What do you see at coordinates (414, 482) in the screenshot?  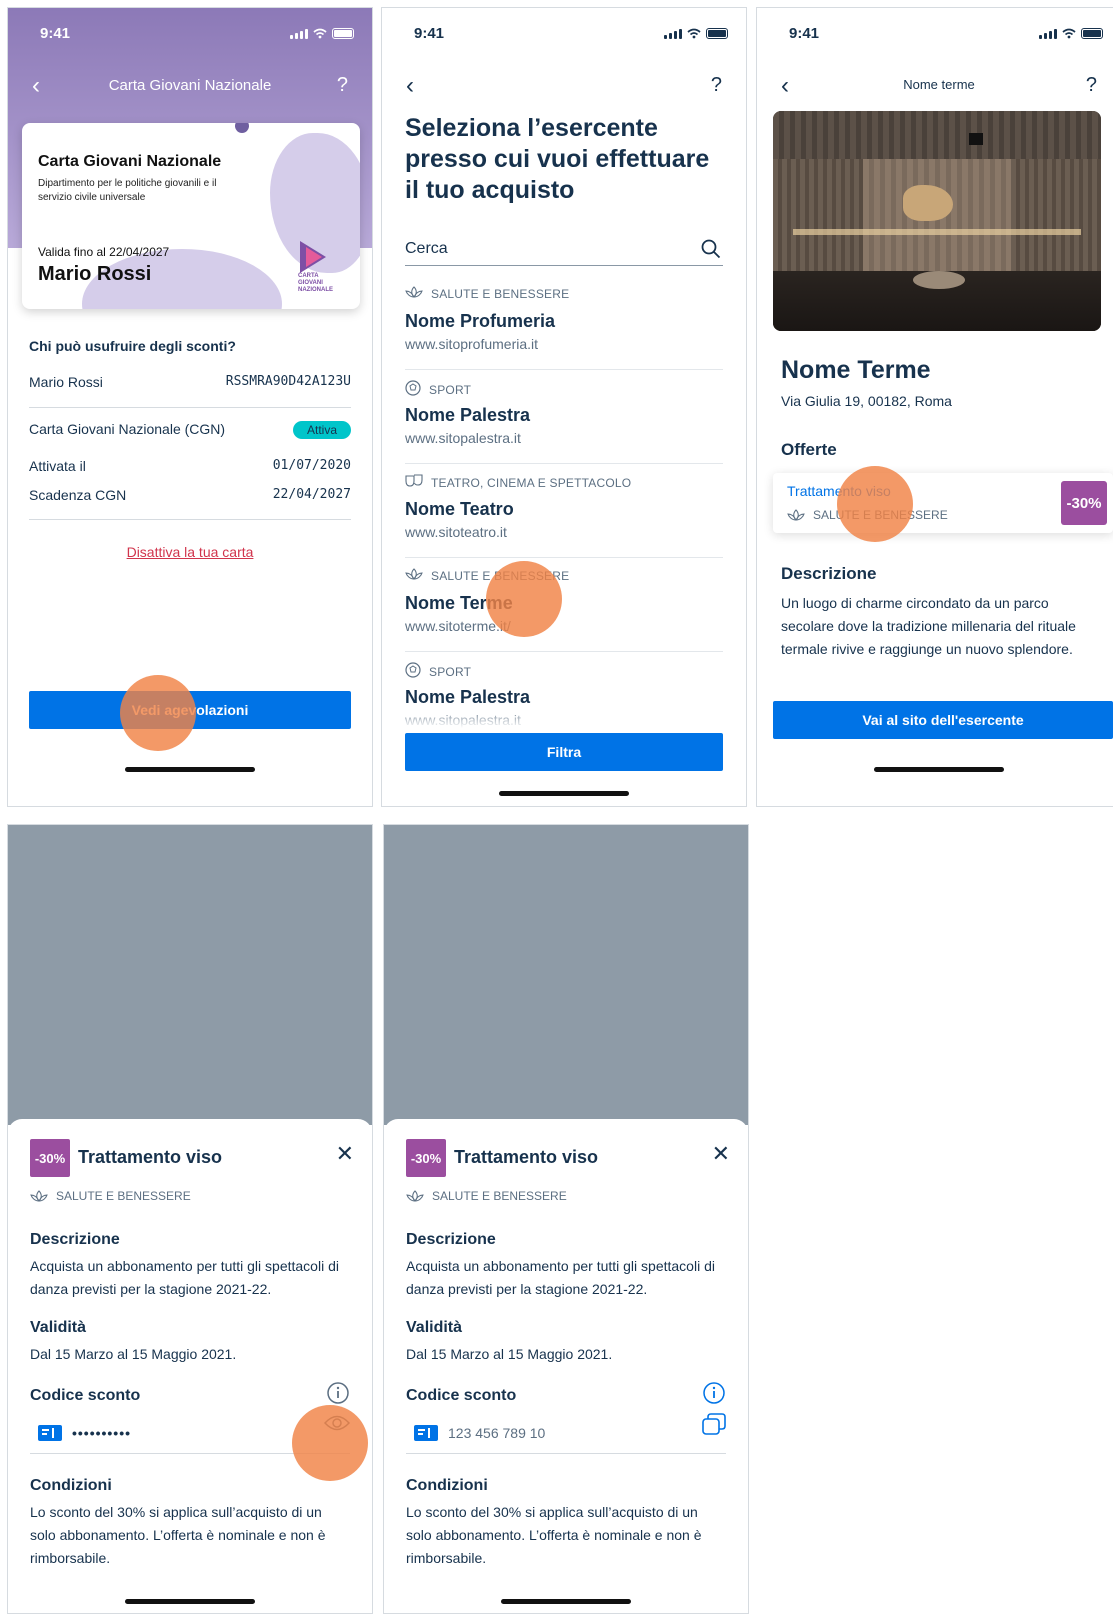 I see `masks-icon` at bounding box center [414, 482].